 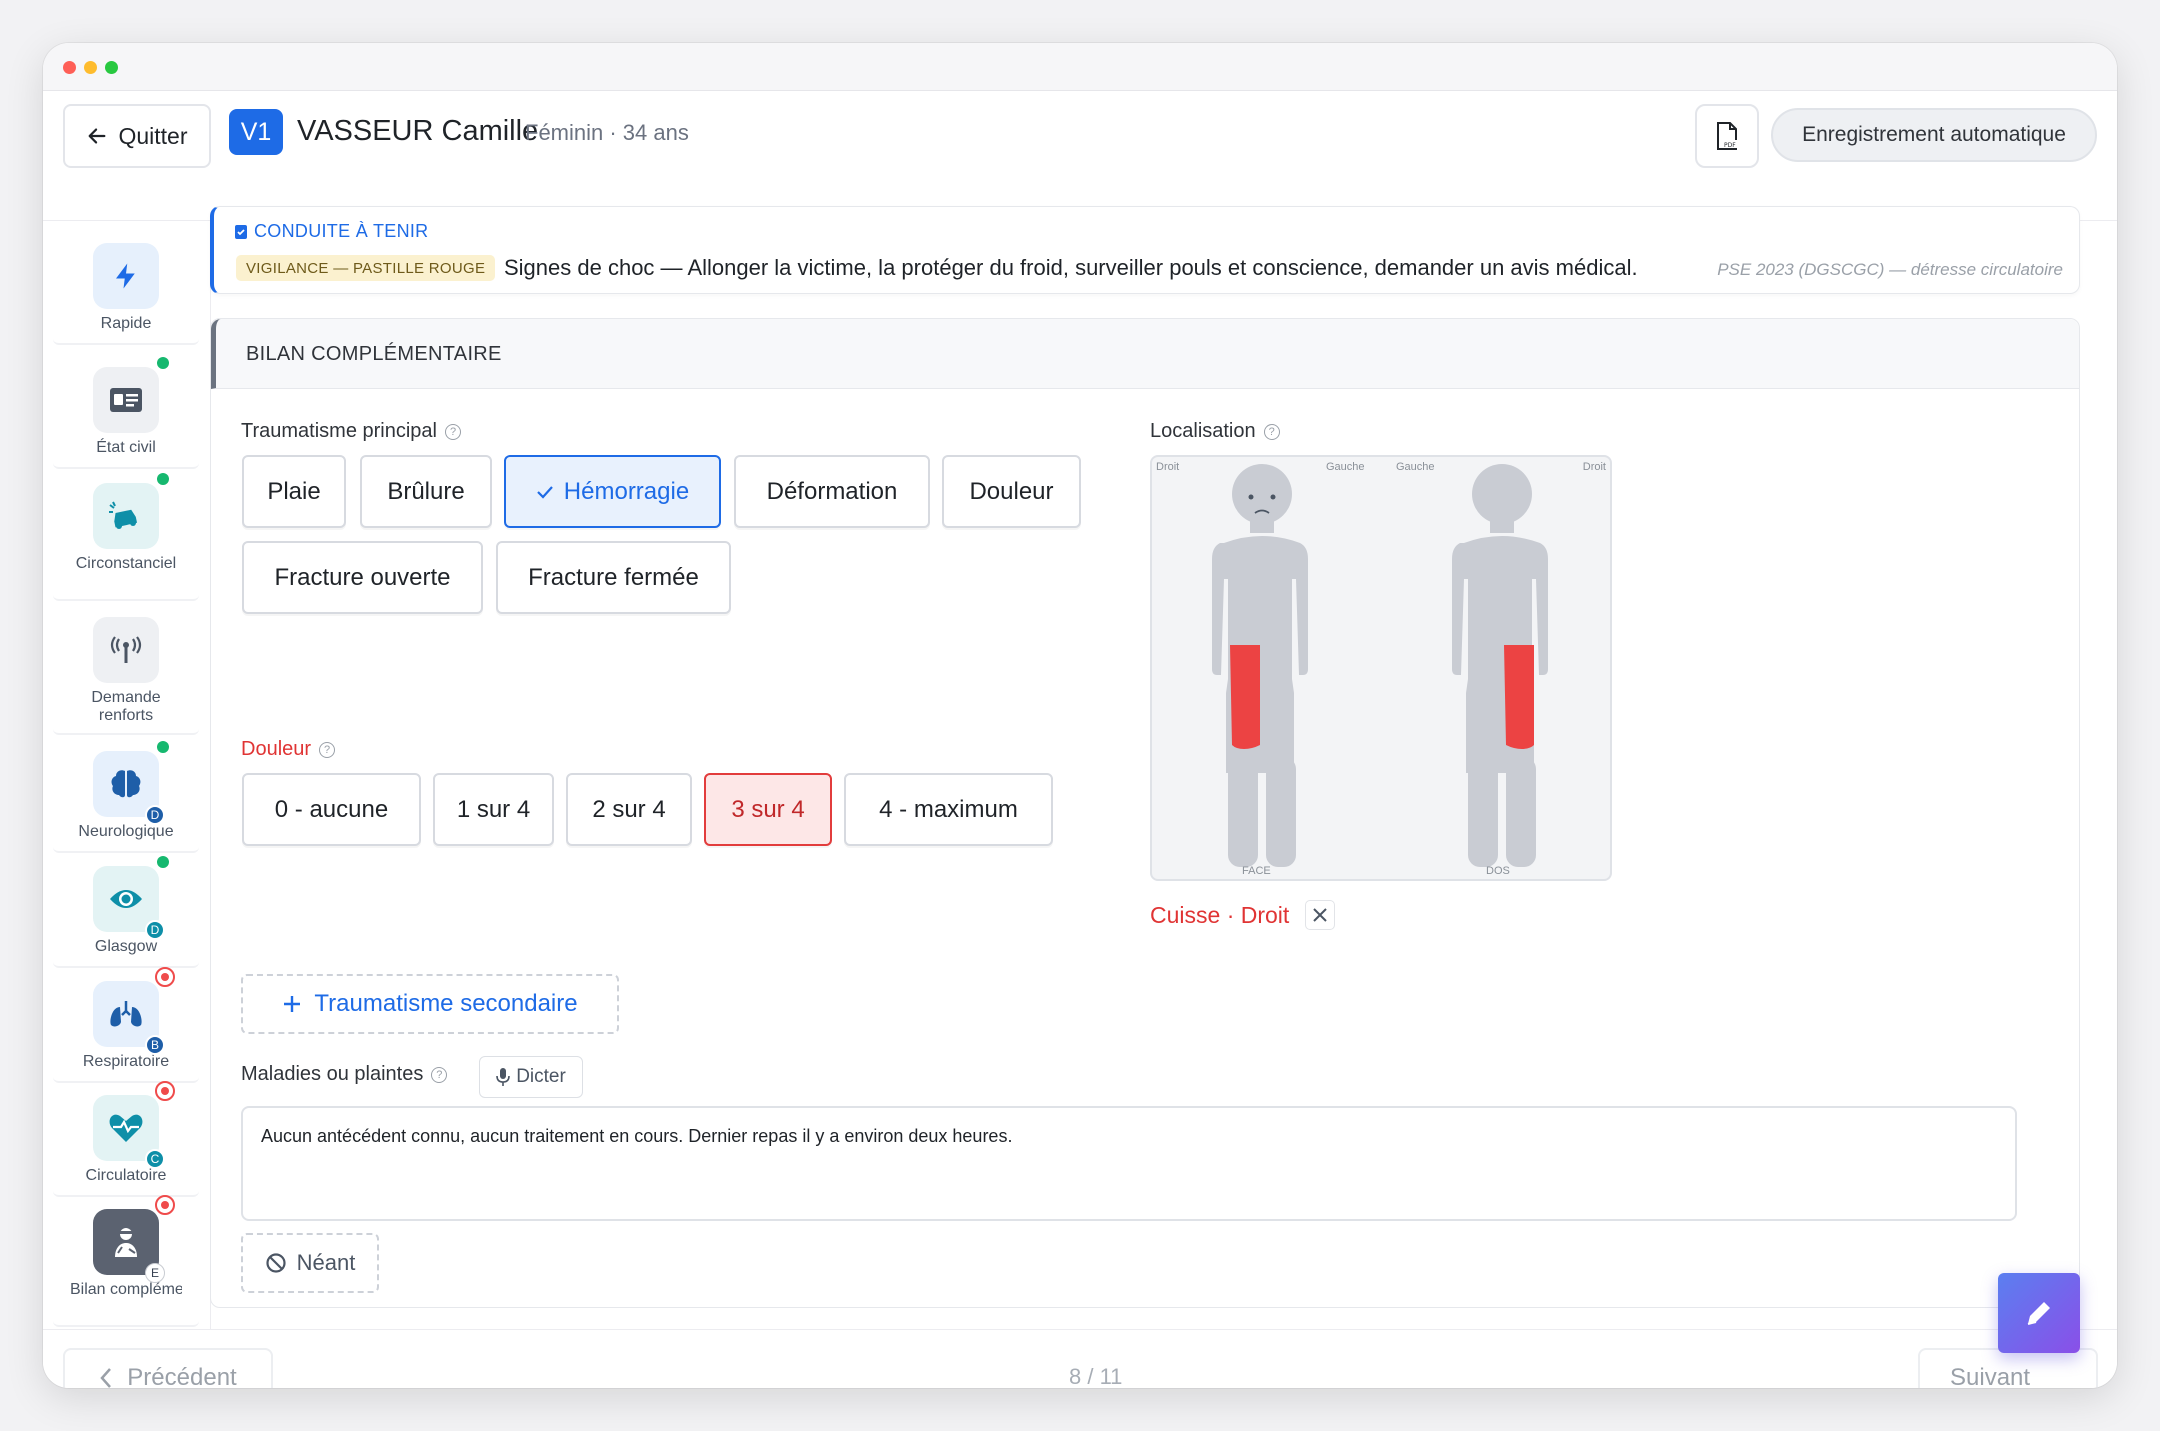 What do you see at coordinates (126, 563) in the screenshot?
I see `sidebar-item-label: Circonstanciel` at bounding box center [126, 563].